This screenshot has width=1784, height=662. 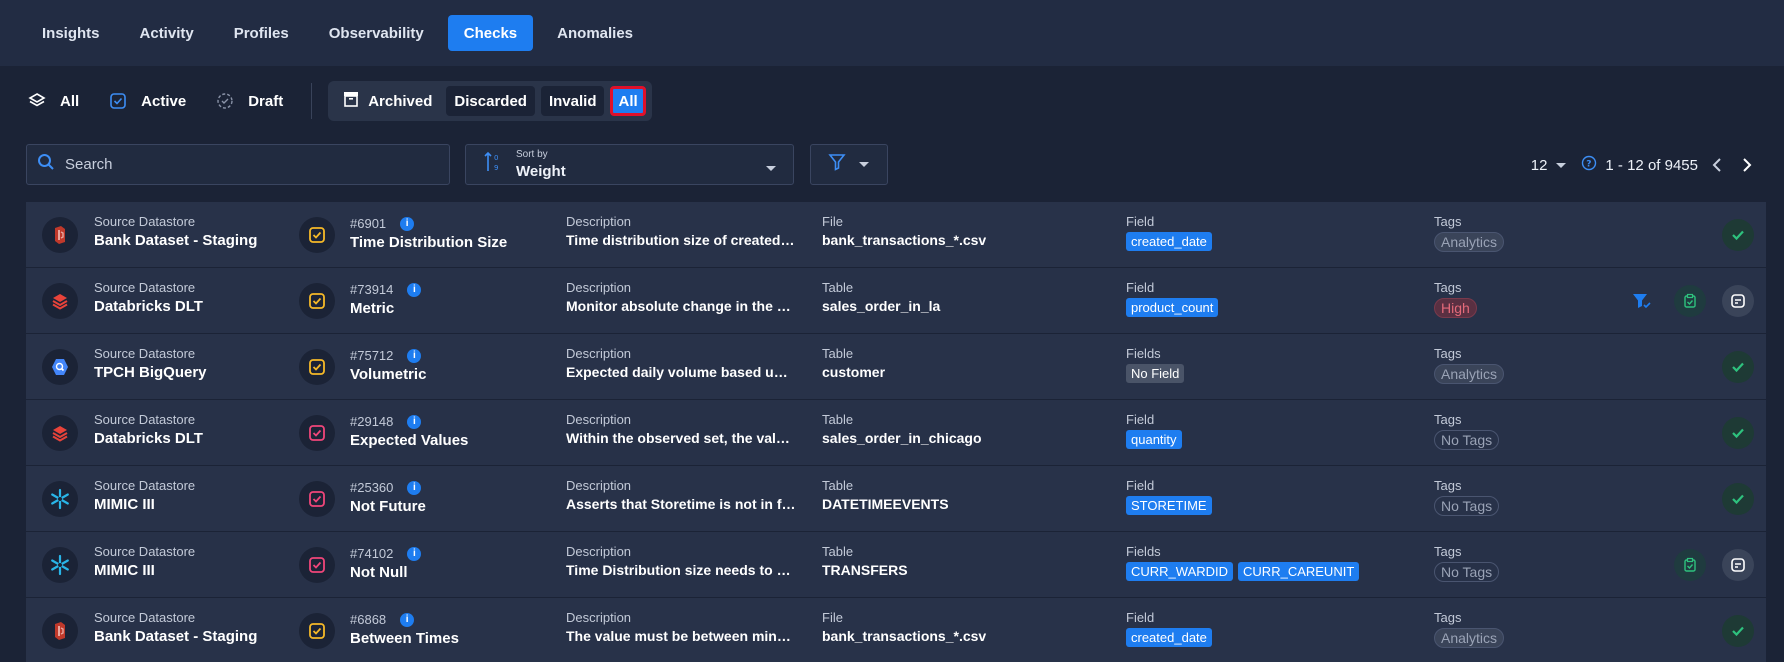 I want to click on container-value: customer, so click(x=854, y=372).